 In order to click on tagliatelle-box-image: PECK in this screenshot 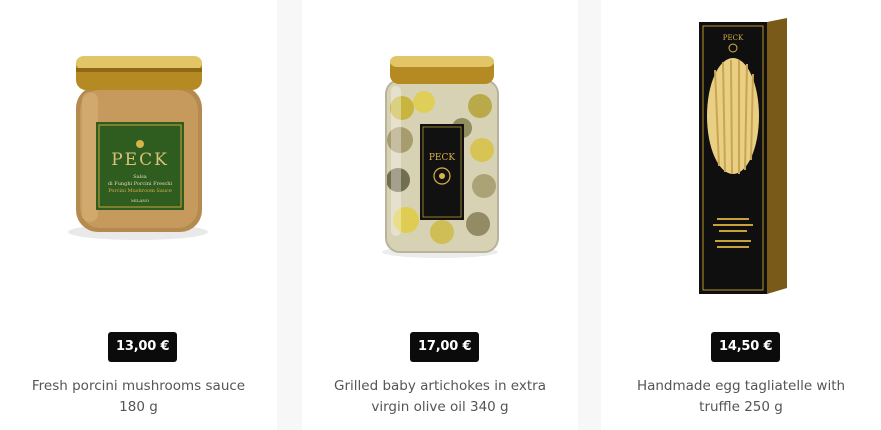, I will do `click(743, 156)`.